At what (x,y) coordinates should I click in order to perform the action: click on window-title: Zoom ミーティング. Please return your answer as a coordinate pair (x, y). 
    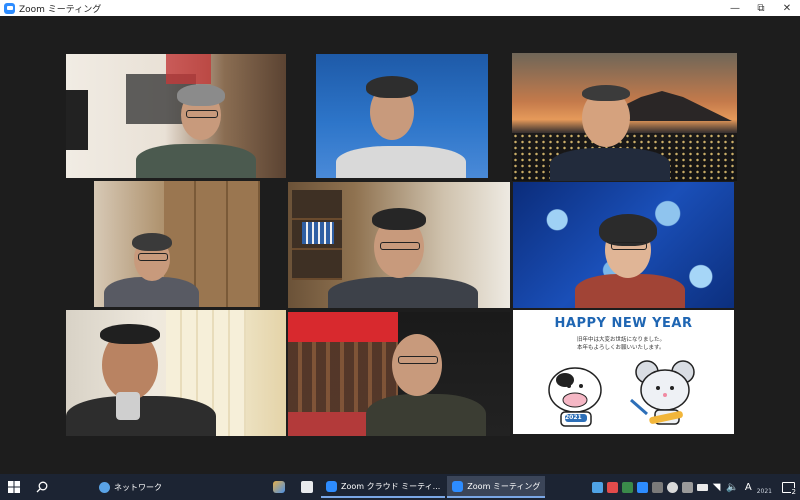
    Looking at the image, I should click on (60, 9).